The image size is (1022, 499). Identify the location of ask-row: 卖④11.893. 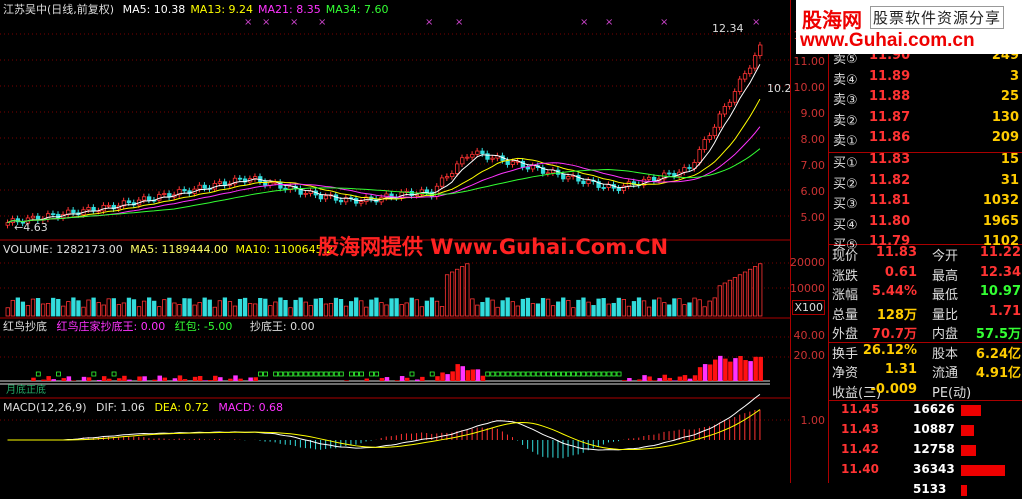
(925, 79).